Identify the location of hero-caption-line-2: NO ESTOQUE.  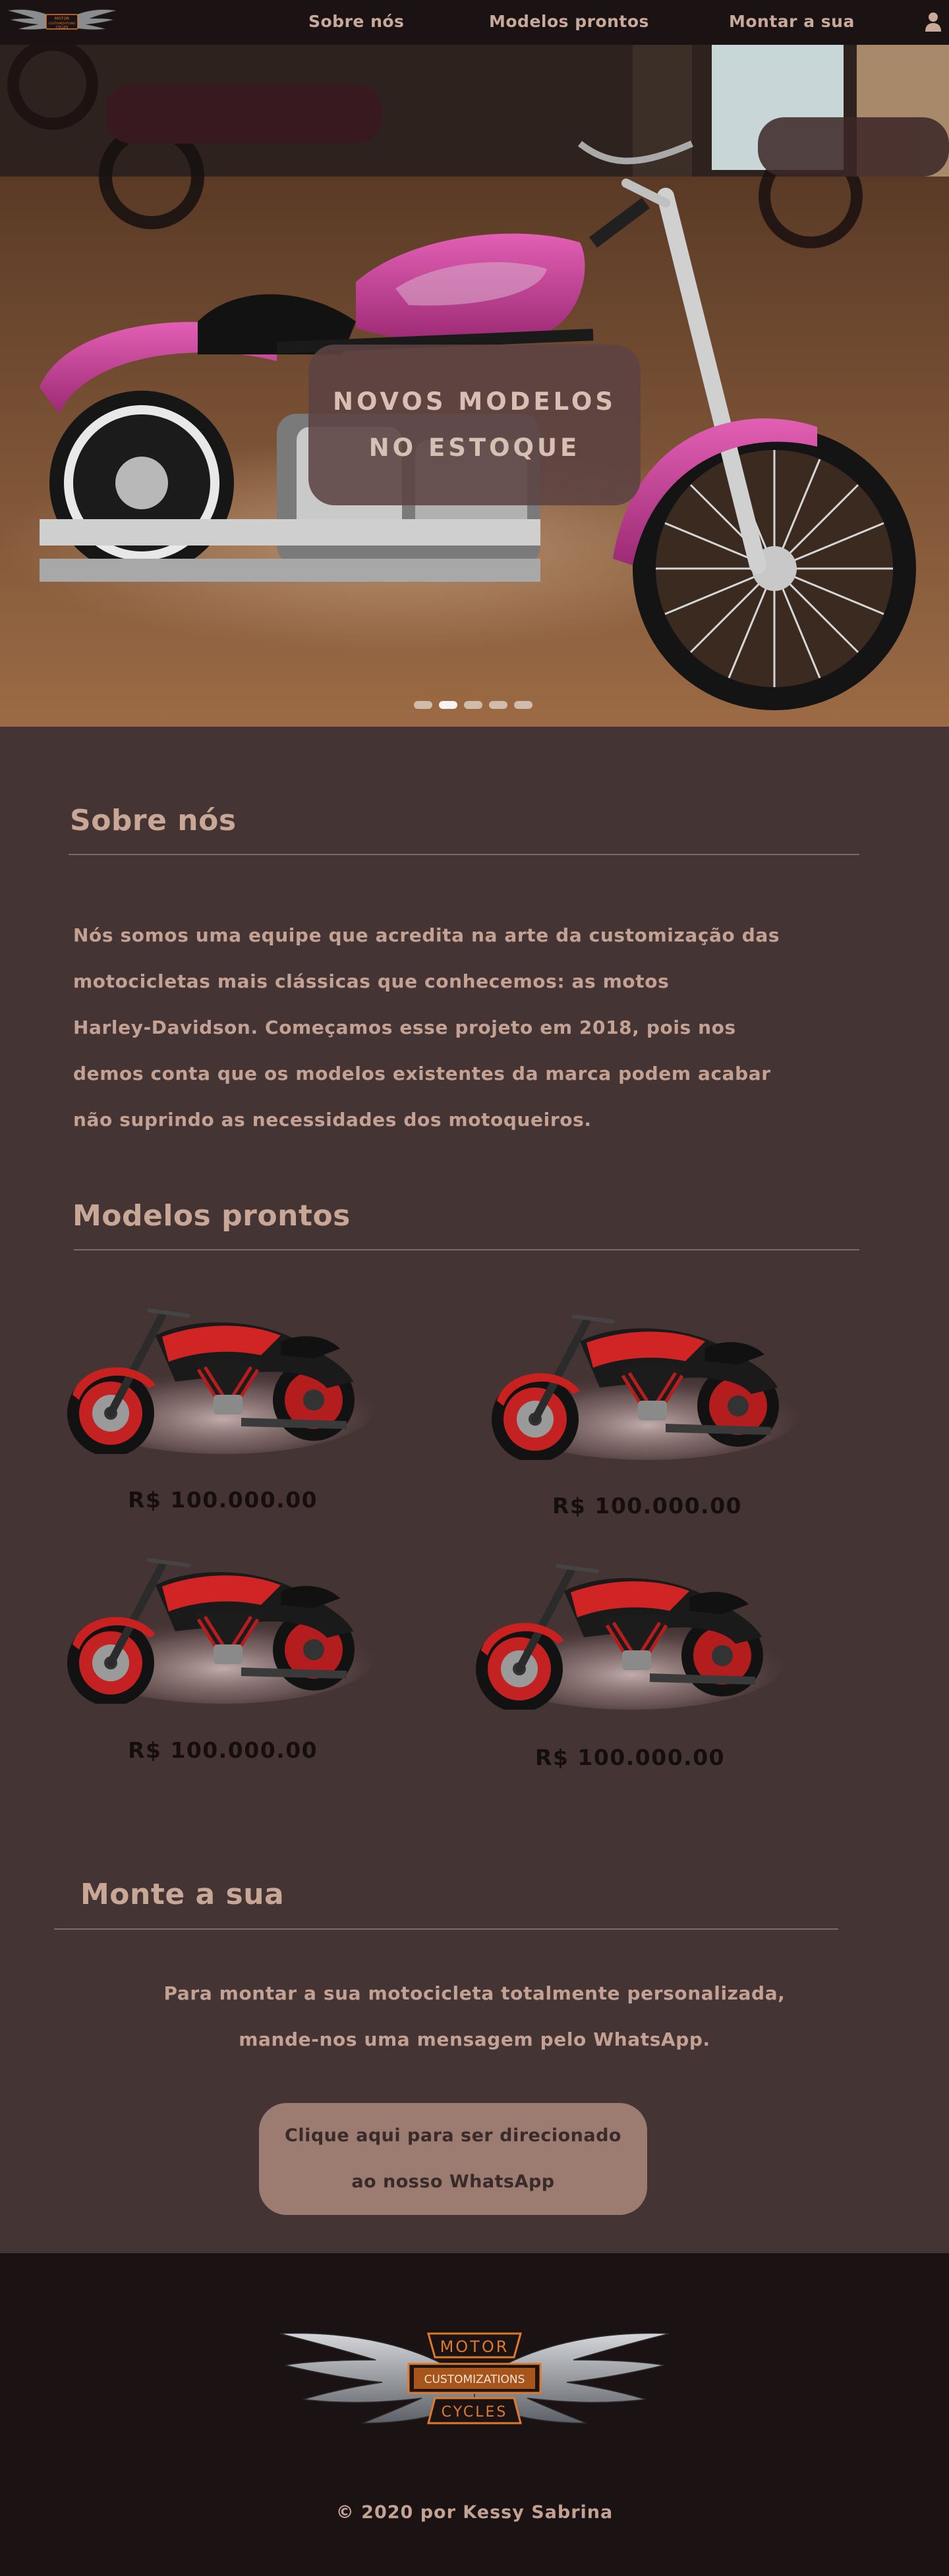
(474, 448).